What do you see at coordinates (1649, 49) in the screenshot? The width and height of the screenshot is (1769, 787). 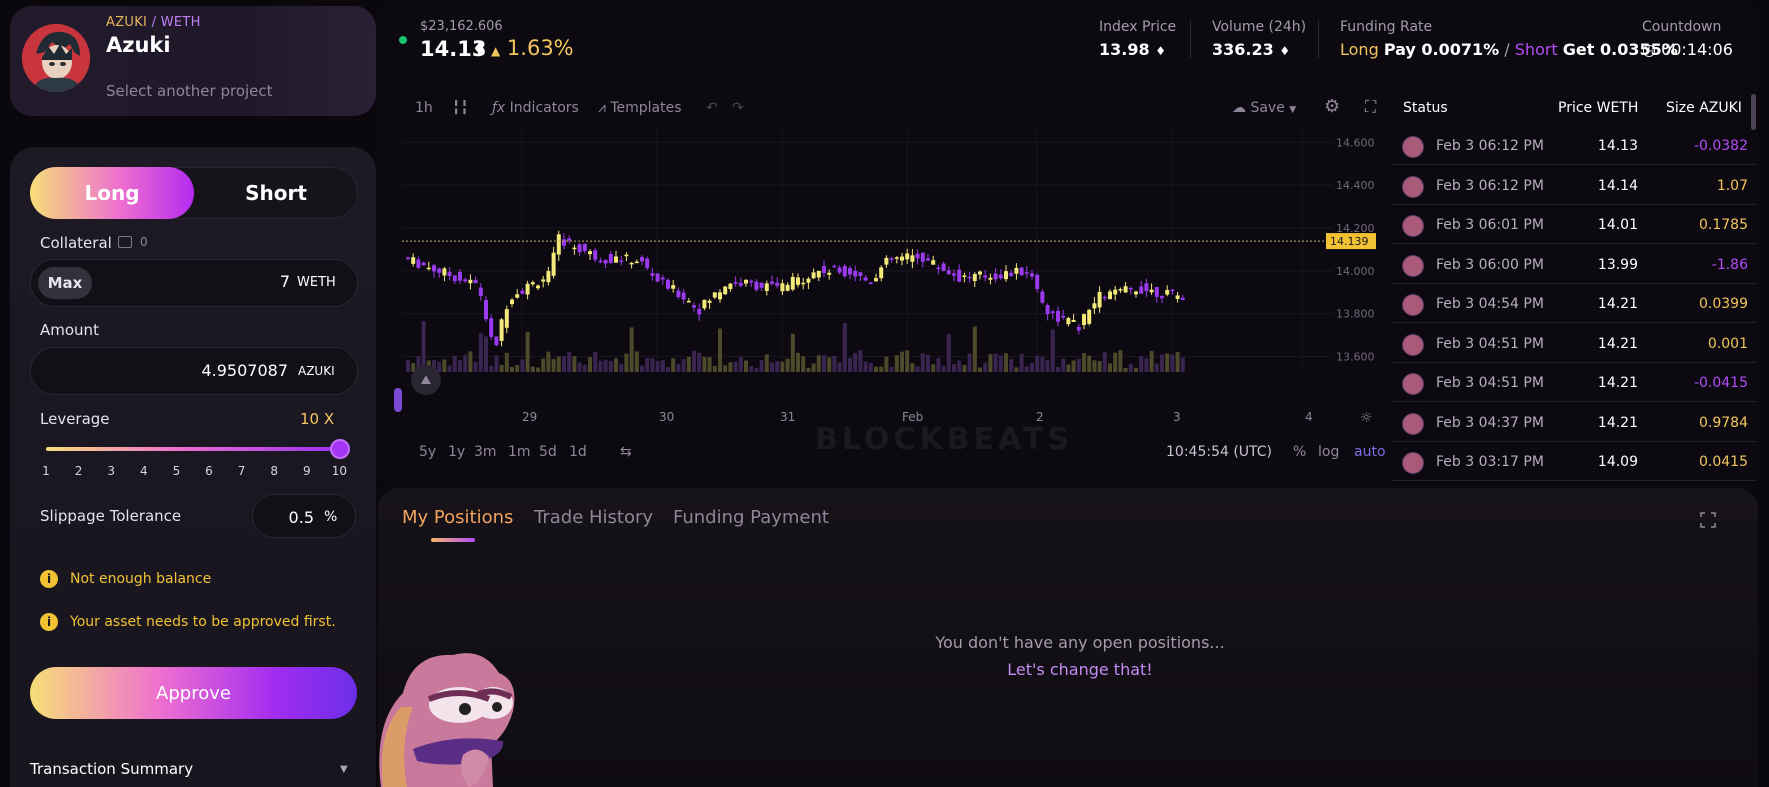 I see `clock-icon: ◷` at bounding box center [1649, 49].